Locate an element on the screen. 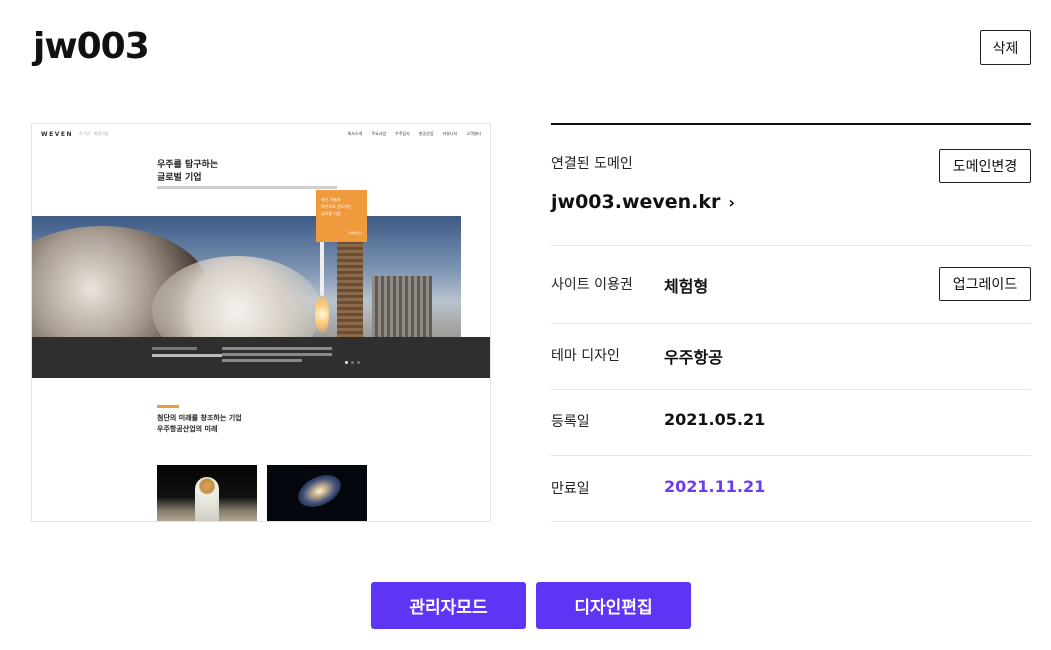 The image size is (1051, 650). preview-menu: 회사소개 주요사업 우주탐사 항공산업 커뮤니티 고객센터 is located at coordinates (414, 134).